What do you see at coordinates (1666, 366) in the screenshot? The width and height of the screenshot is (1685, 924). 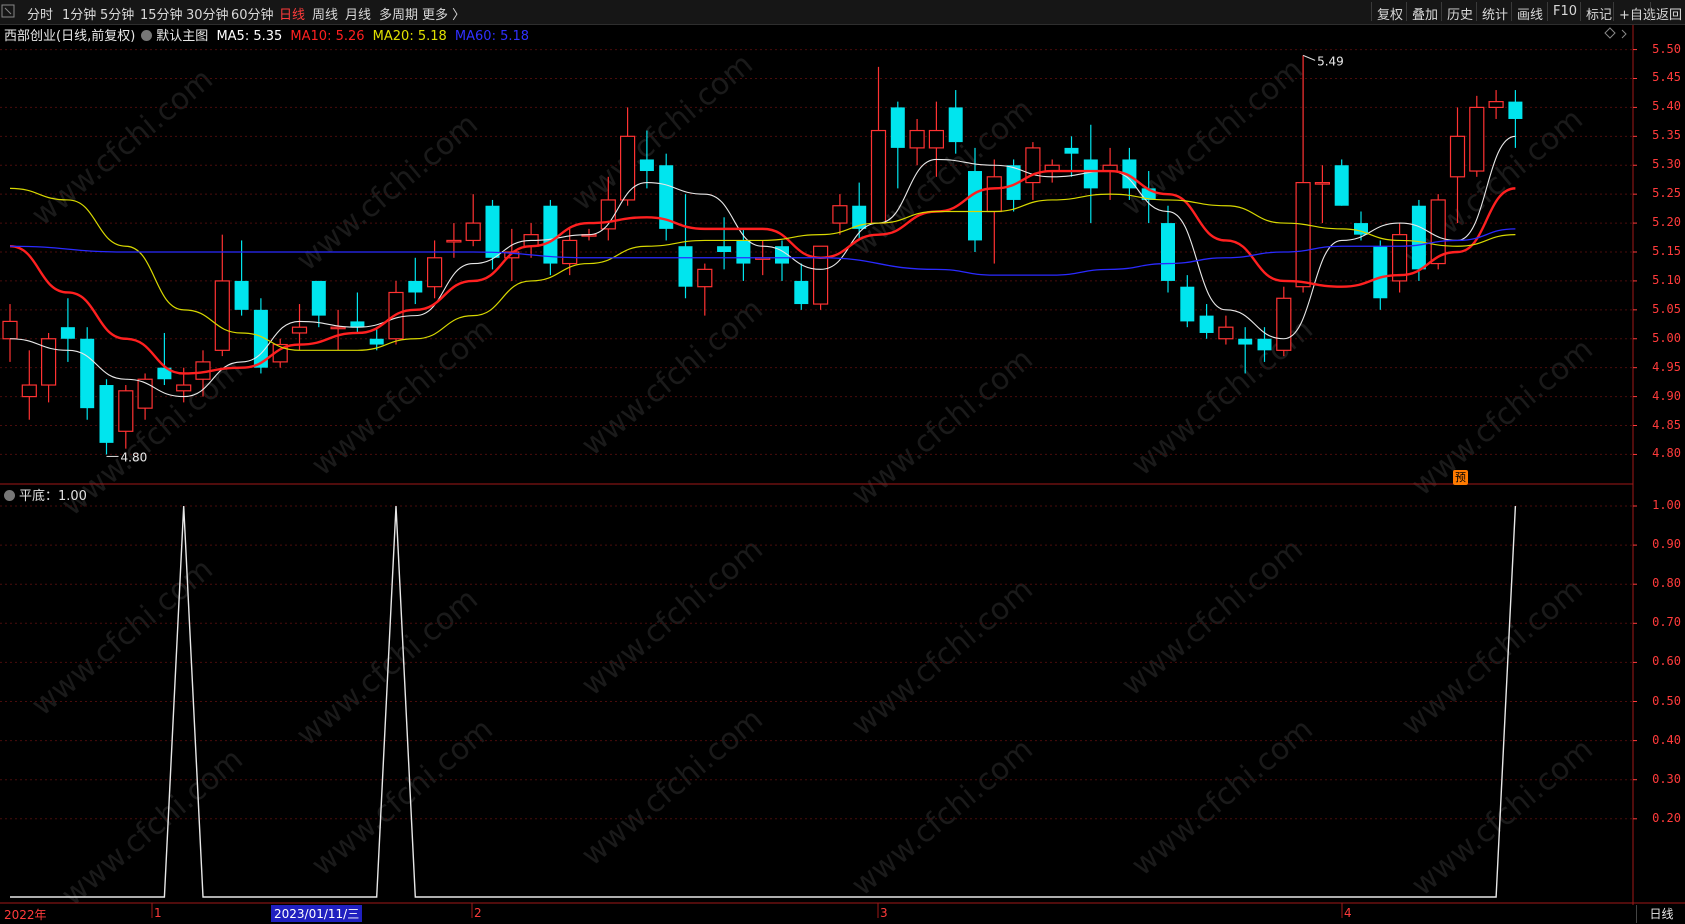 I see `price-tick-label: 4.95` at bounding box center [1666, 366].